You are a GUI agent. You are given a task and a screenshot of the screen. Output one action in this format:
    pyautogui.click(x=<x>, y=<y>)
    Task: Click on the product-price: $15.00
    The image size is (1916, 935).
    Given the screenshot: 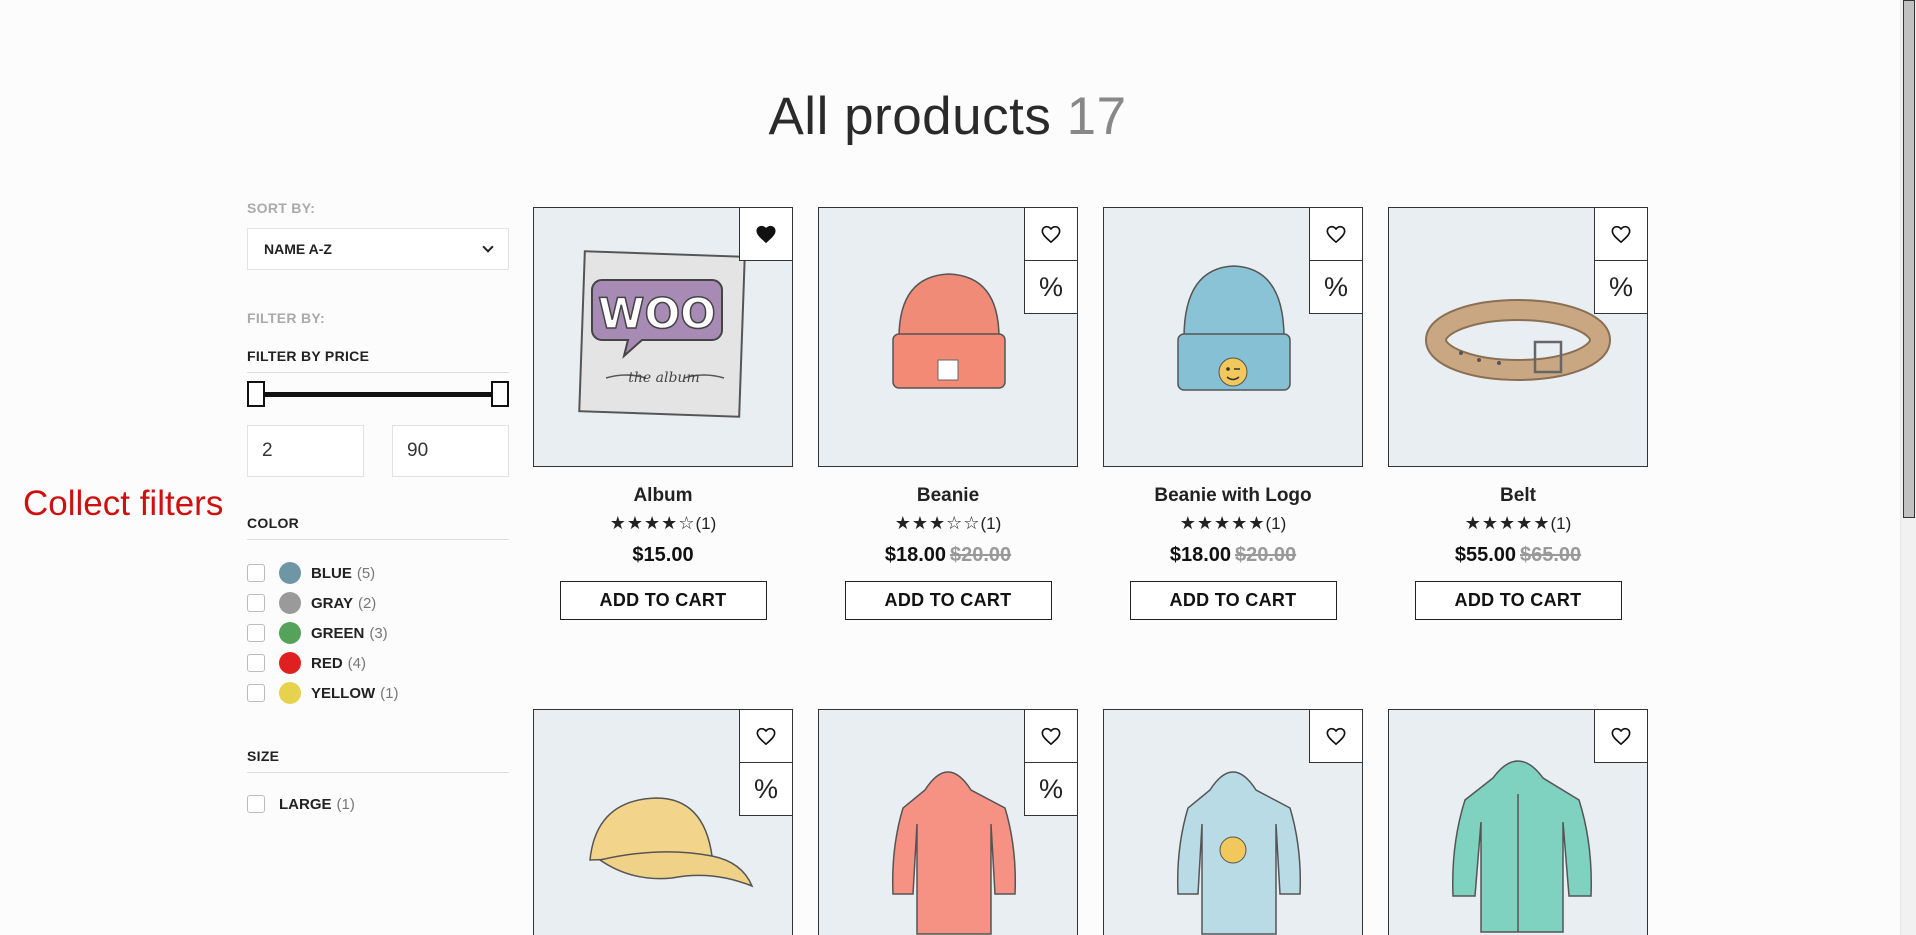 What is the action you would take?
    pyautogui.click(x=663, y=555)
    